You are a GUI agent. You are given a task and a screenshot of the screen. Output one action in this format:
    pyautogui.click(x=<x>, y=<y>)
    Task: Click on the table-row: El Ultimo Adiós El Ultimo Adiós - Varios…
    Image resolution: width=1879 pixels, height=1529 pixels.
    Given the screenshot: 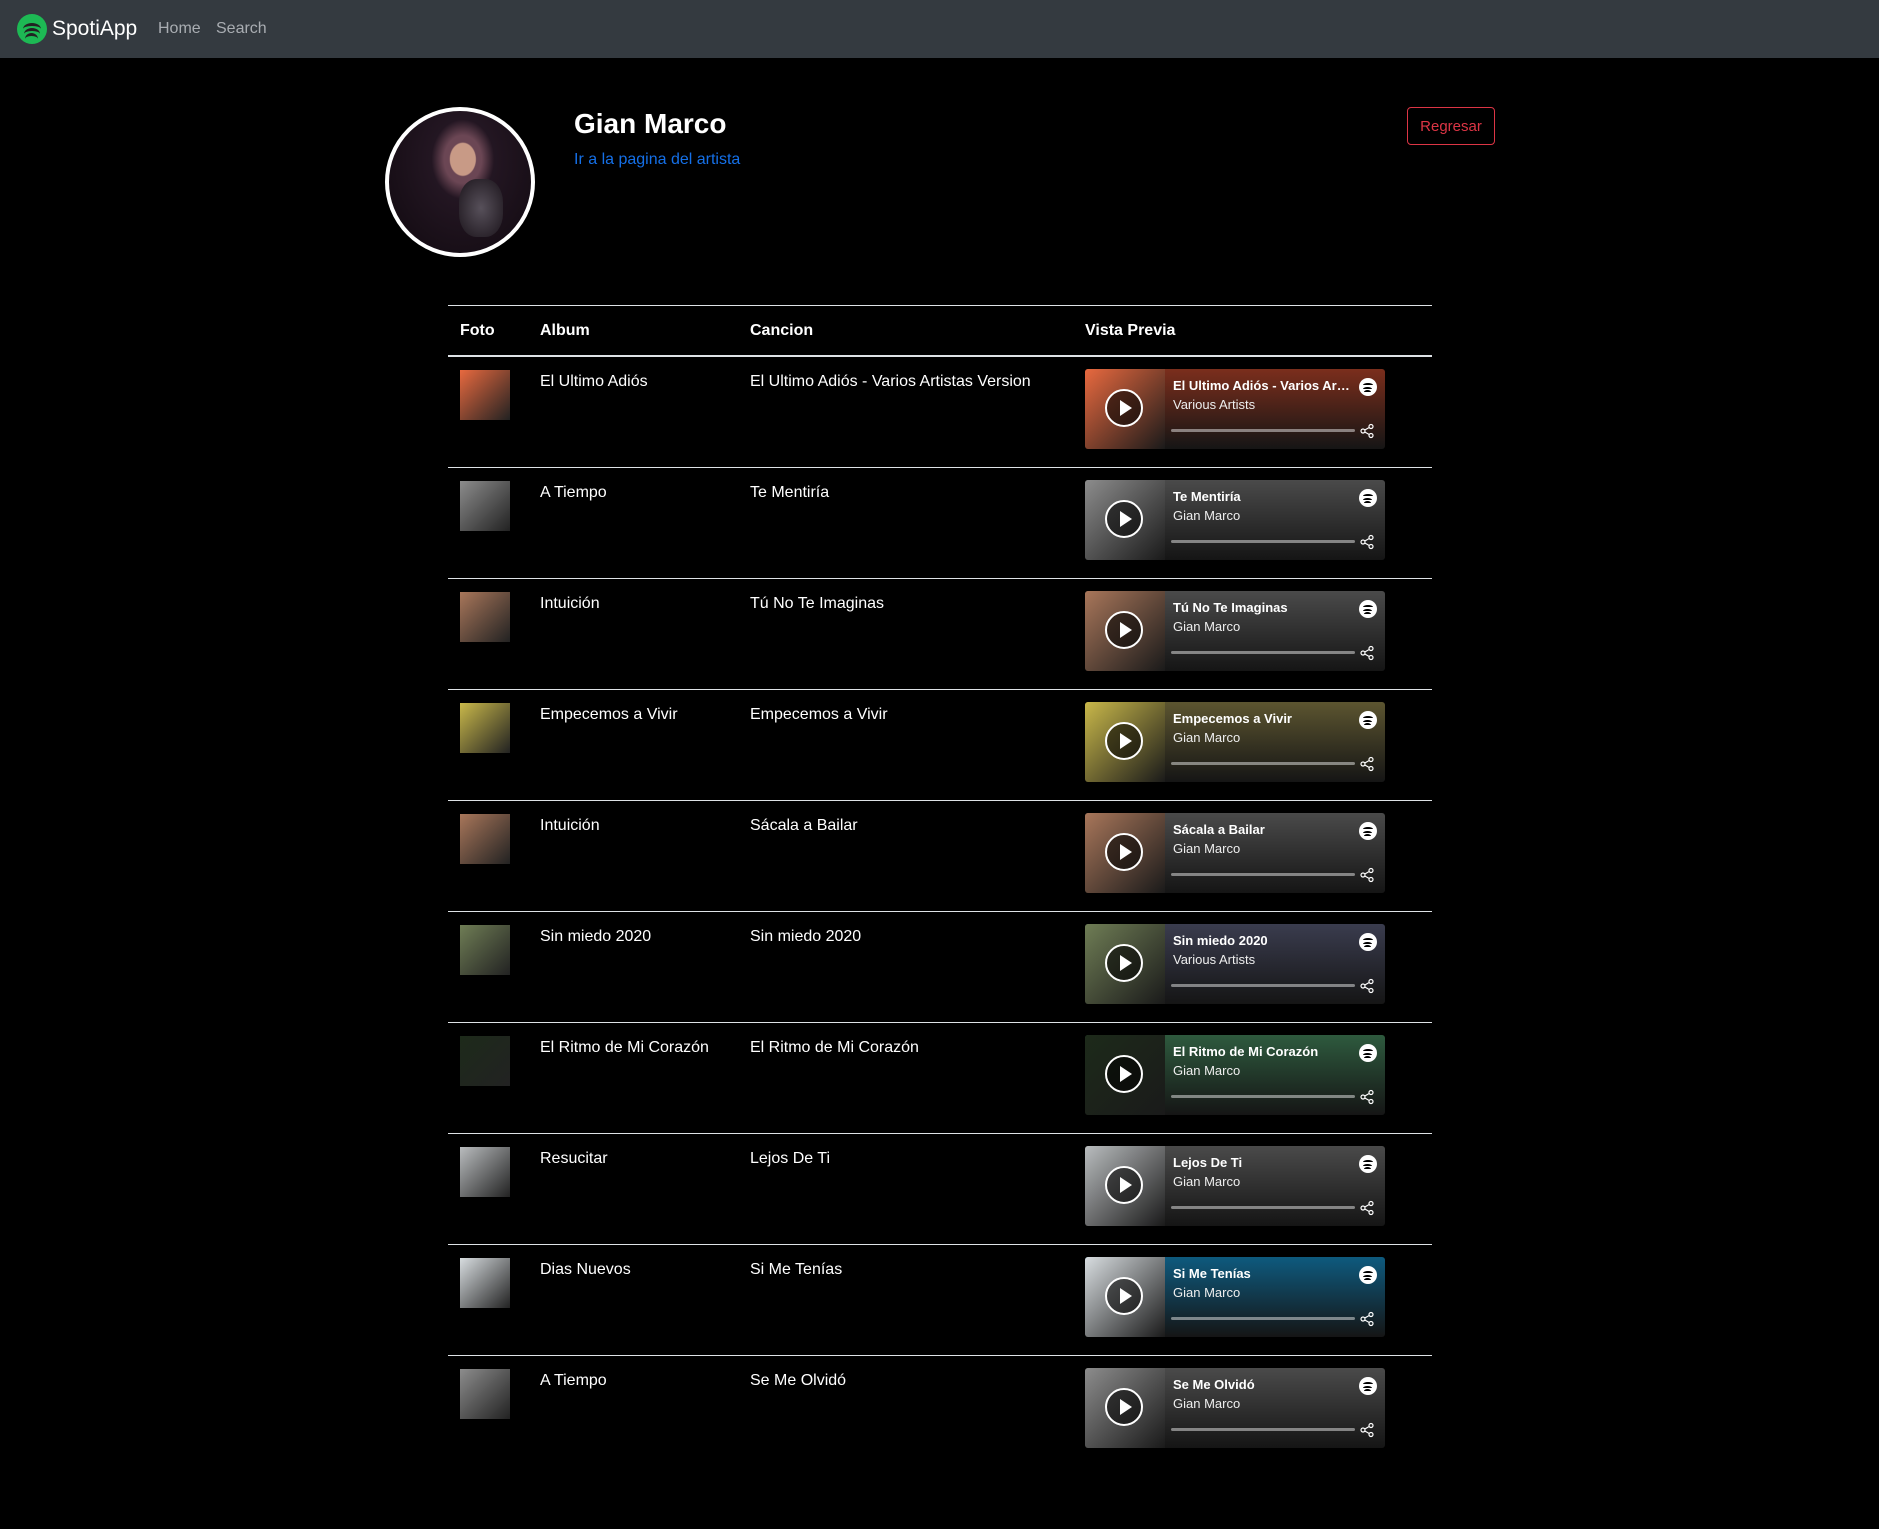 What is the action you would take?
    pyautogui.click(x=940, y=412)
    